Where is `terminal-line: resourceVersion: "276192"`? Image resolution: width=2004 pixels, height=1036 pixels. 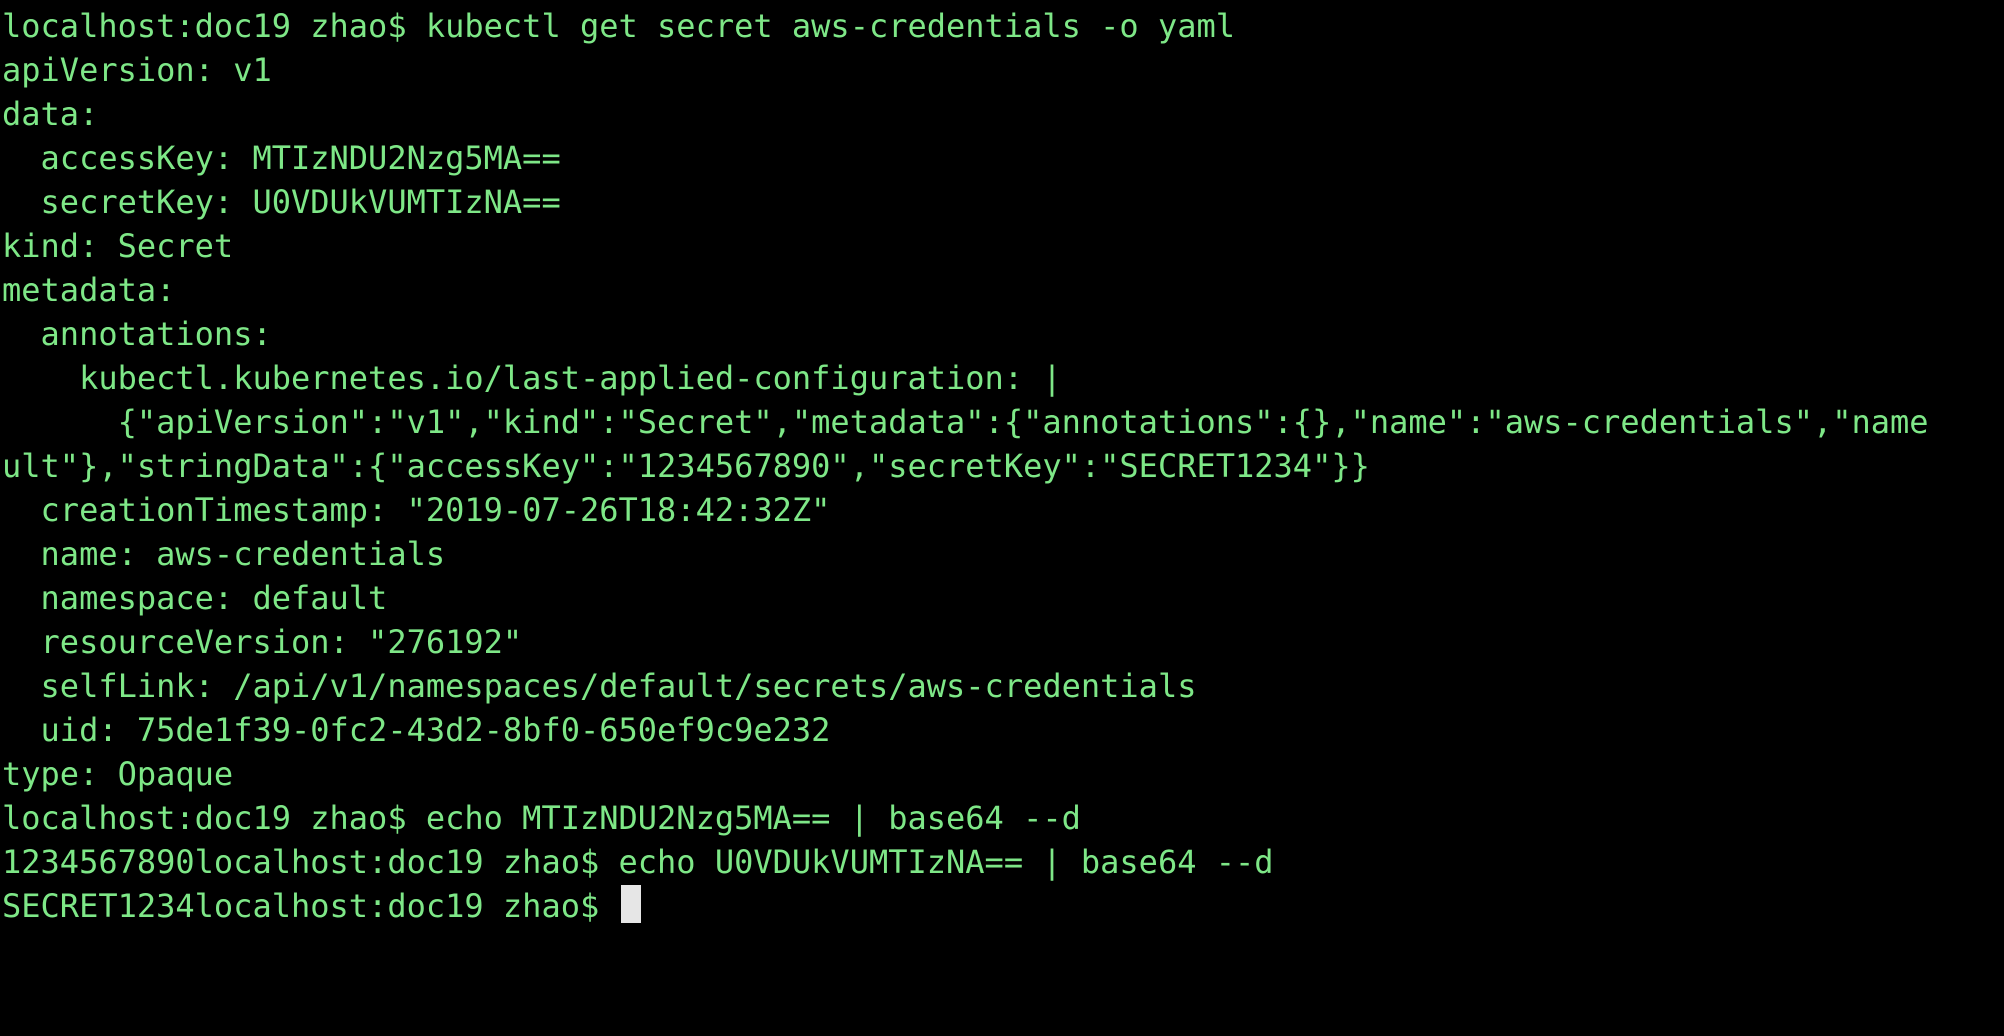 terminal-line: resourceVersion: "276192" is located at coordinates (262, 642).